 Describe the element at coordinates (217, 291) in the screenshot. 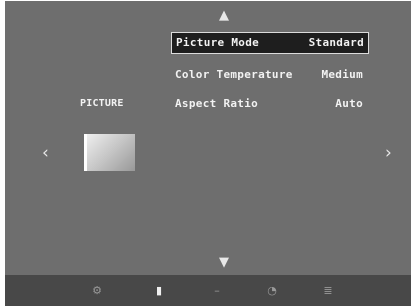

I see `sound-icon: –` at that location.